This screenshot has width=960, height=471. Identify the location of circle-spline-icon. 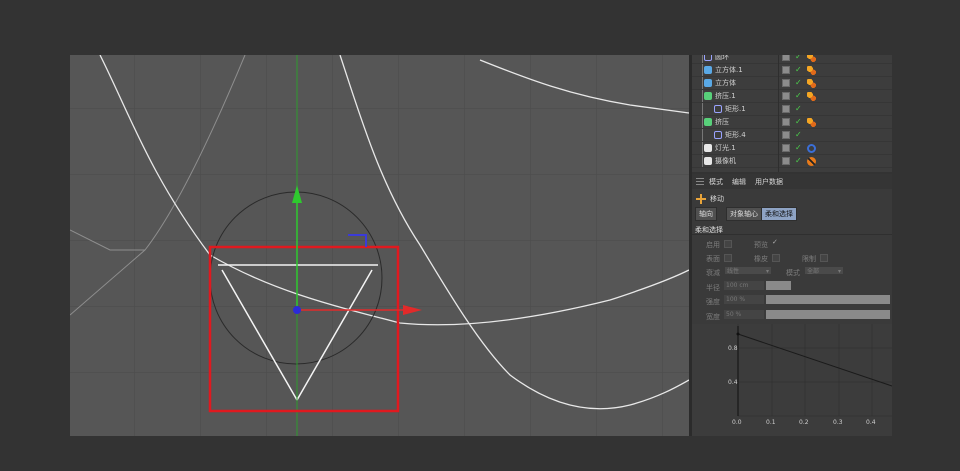
(708, 58).